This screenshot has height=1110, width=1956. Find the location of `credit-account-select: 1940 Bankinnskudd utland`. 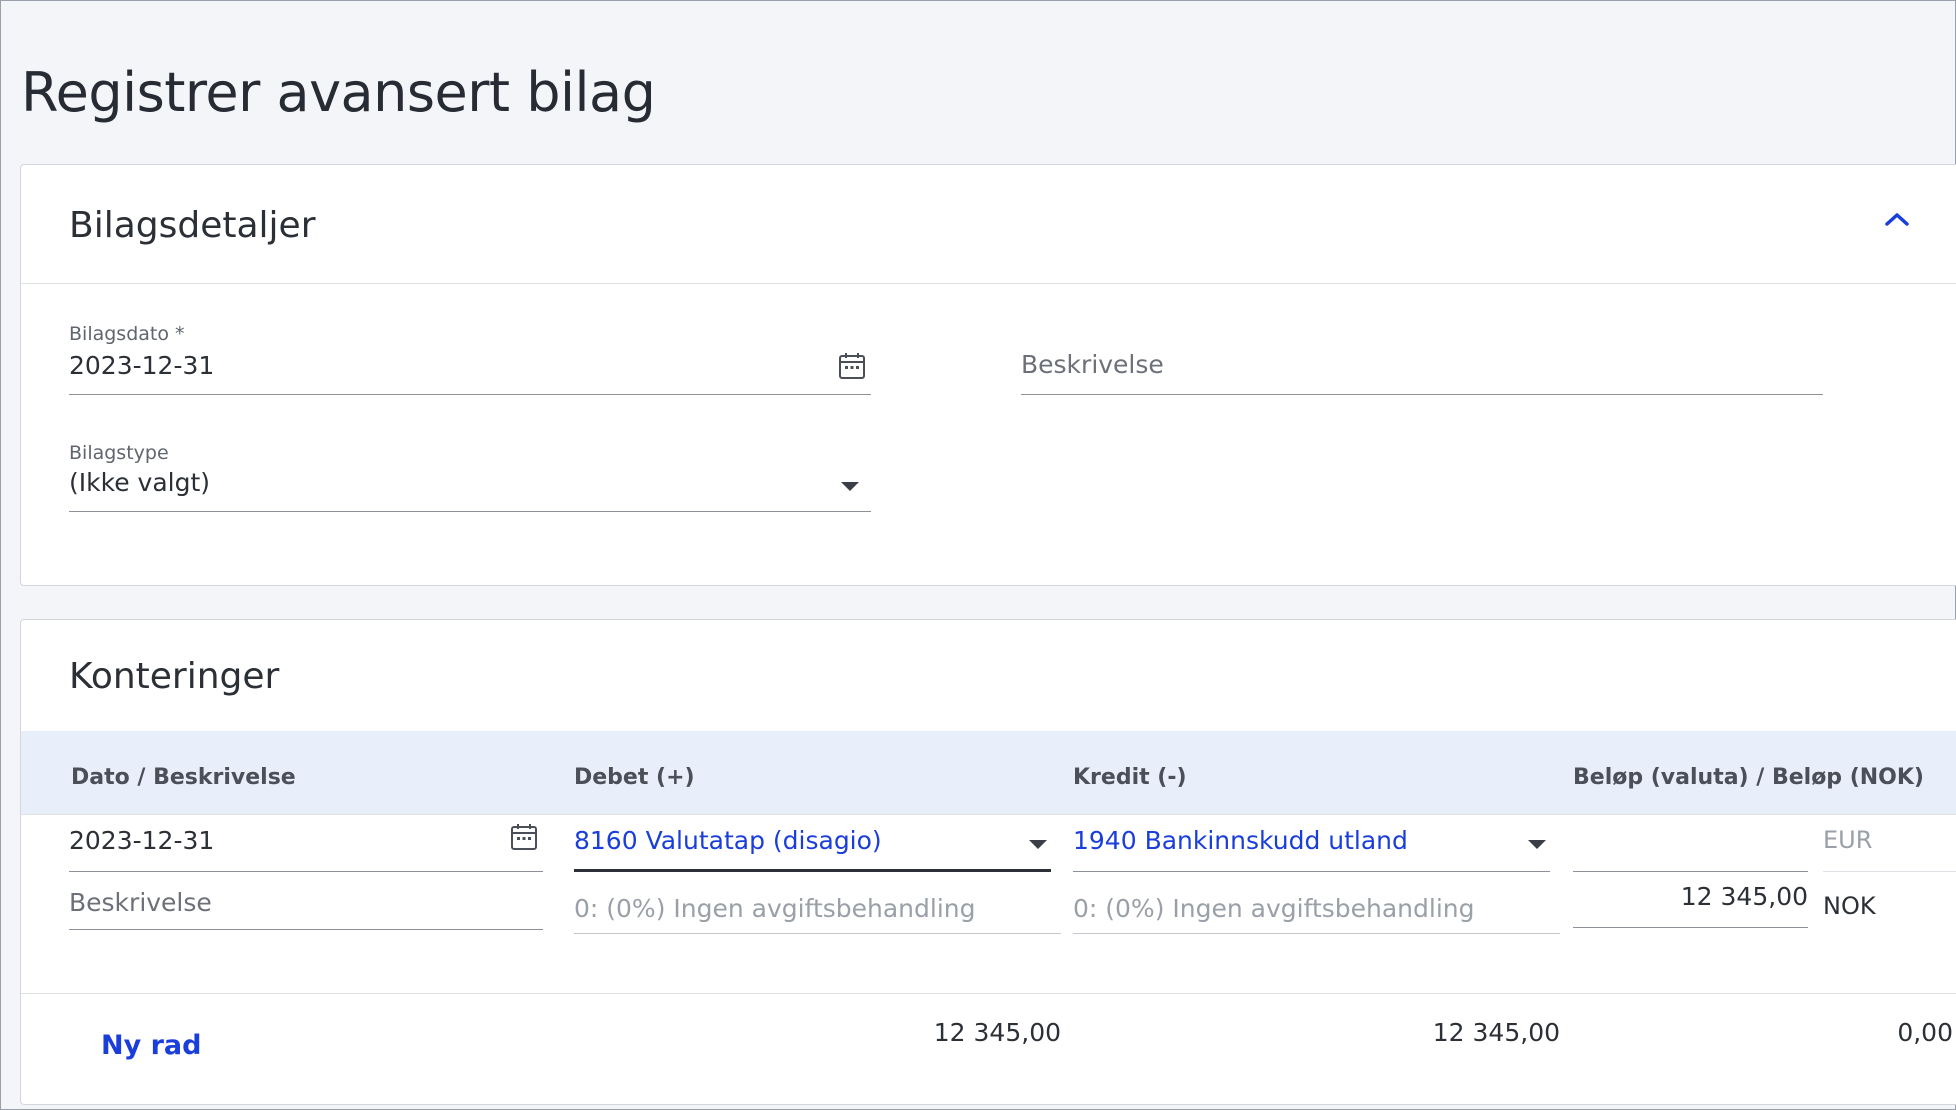

credit-account-select: 1940 Bankinnskudd utland is located at coordinates (1311, 849).